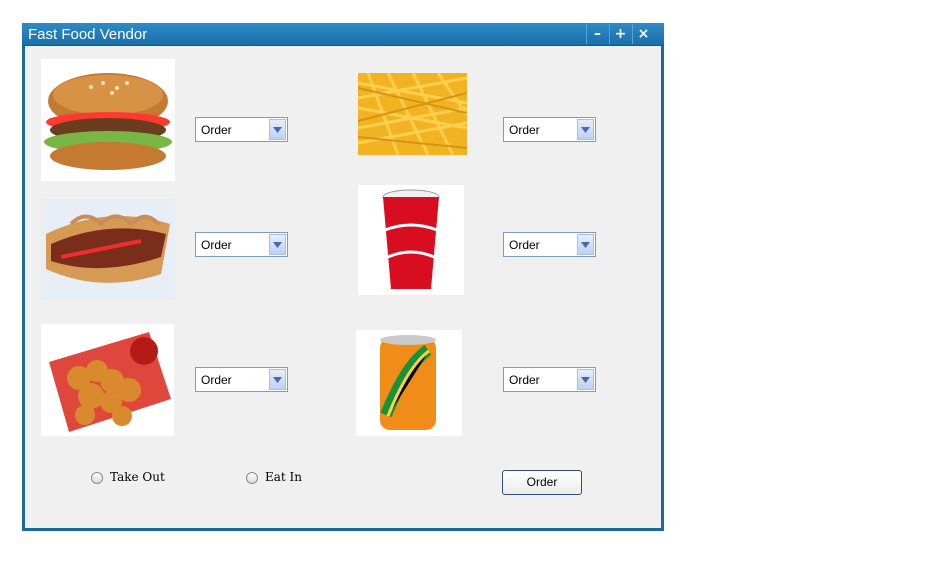 This screenshot has height=579, width=946. I want to click on cola-order-dropdown: Order, so click(549, 244).